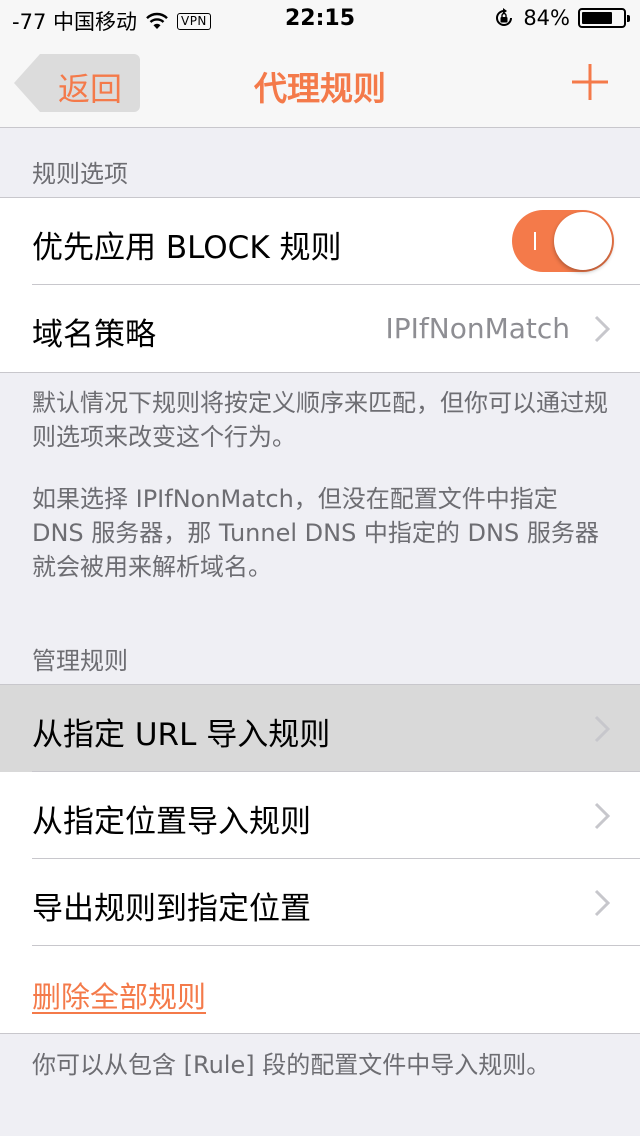 The height and width of the screenshot is (1136, 640). Describe the element at coordinates (546, 18) in the screenshot. I see `battery-percent: 84%` at that location.